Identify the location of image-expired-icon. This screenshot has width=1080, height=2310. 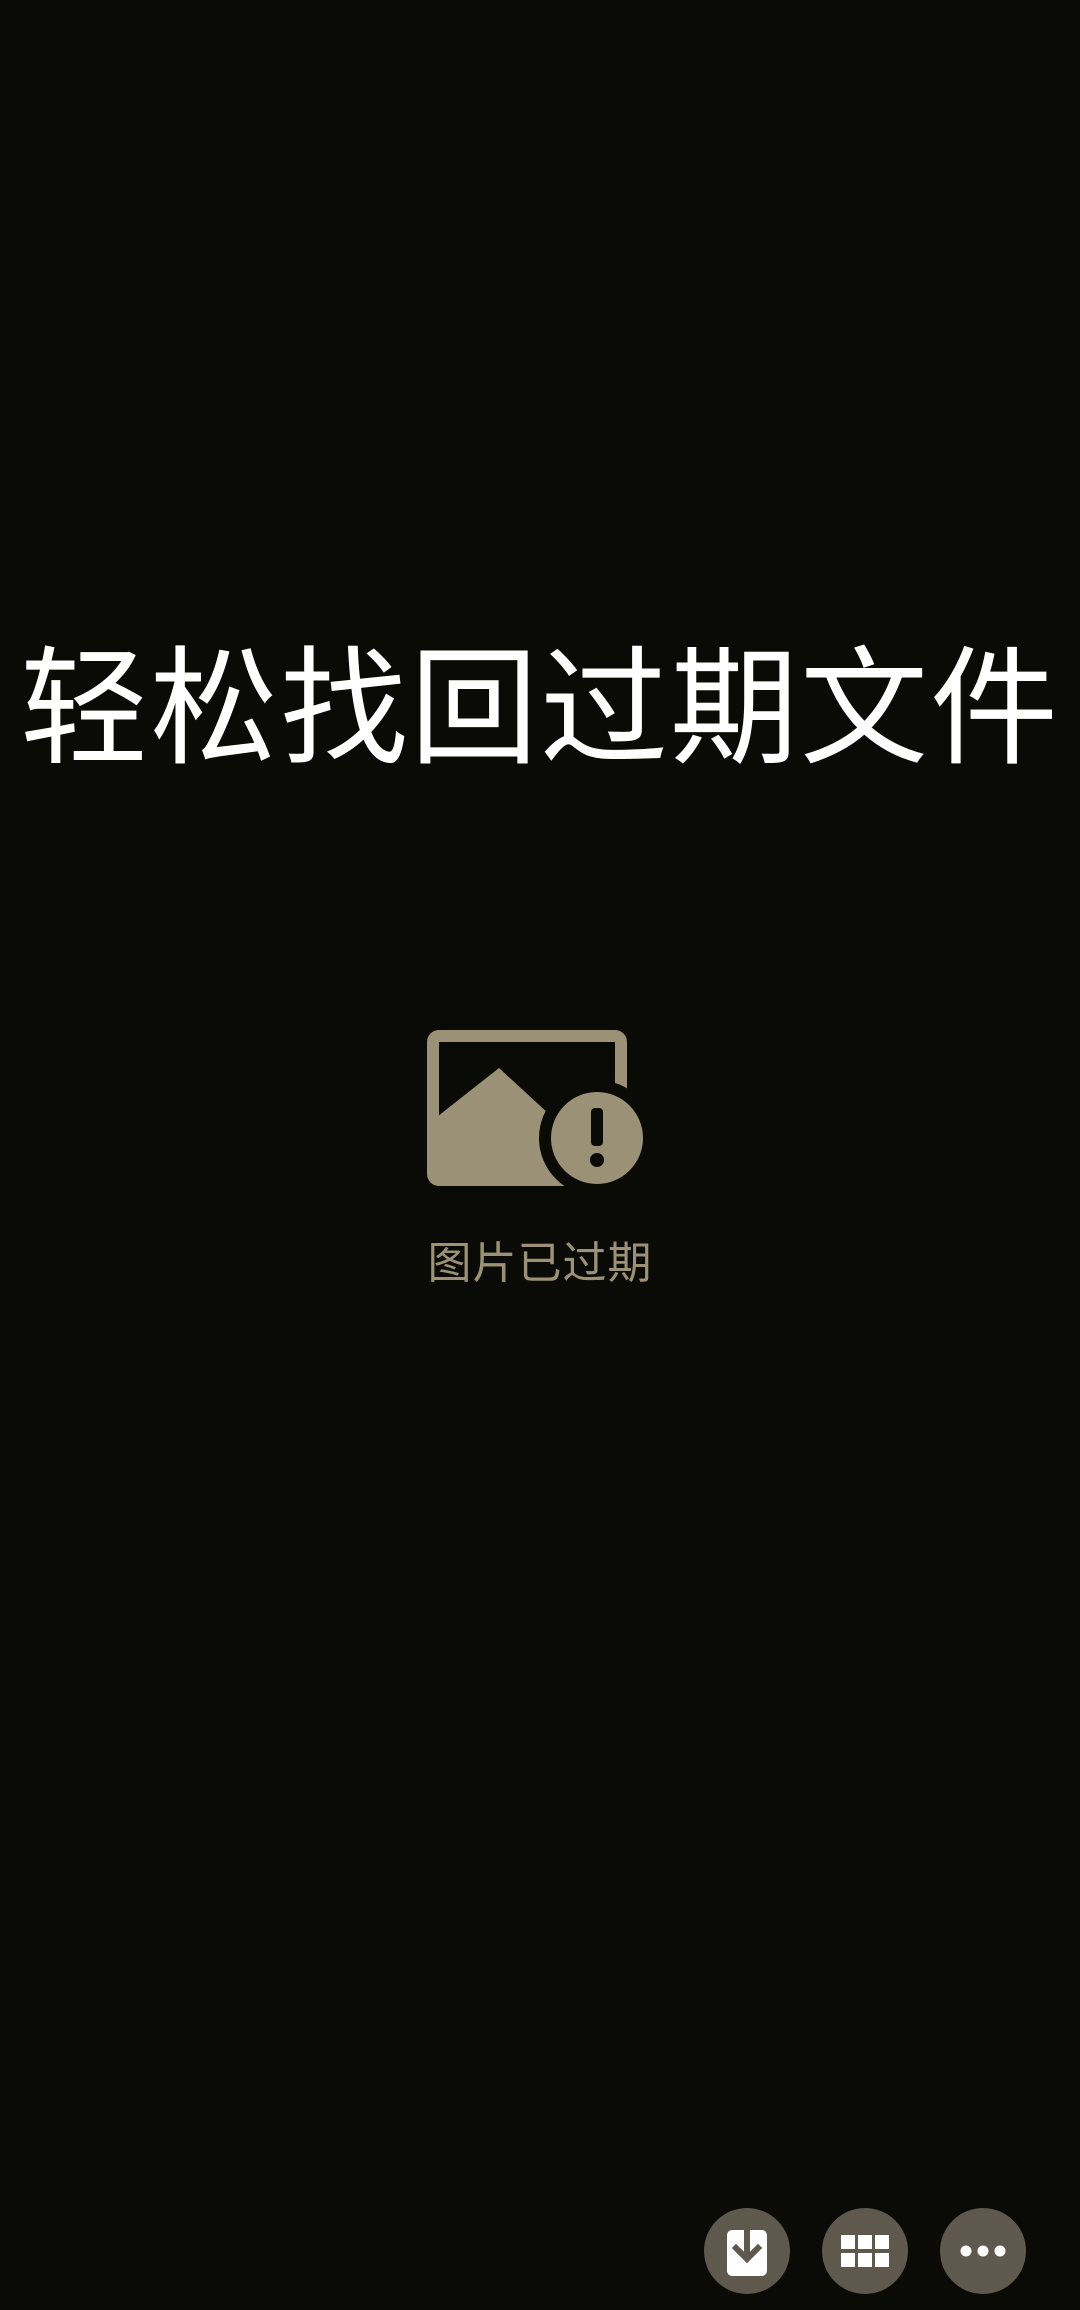
(540, 1112).